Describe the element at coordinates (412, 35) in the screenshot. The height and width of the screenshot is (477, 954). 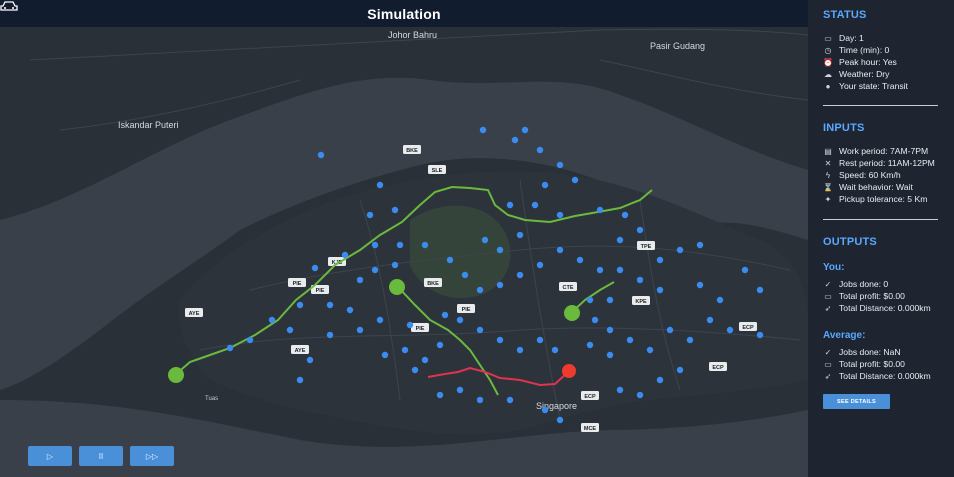
I see `map-label-johor-bahru: Johor Bahru` at that location.